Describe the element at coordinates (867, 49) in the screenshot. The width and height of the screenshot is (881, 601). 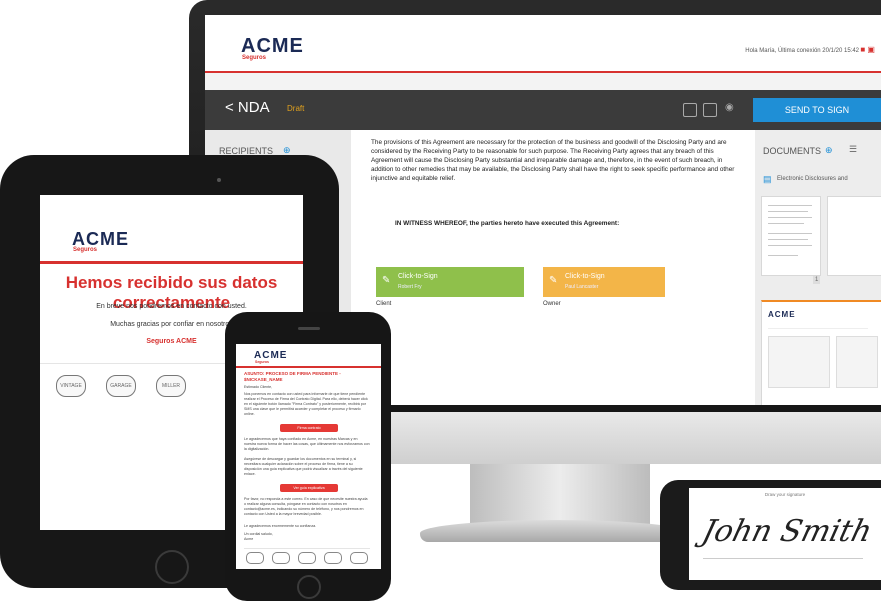
I see `lock-icon: ■ ▣` at that location.